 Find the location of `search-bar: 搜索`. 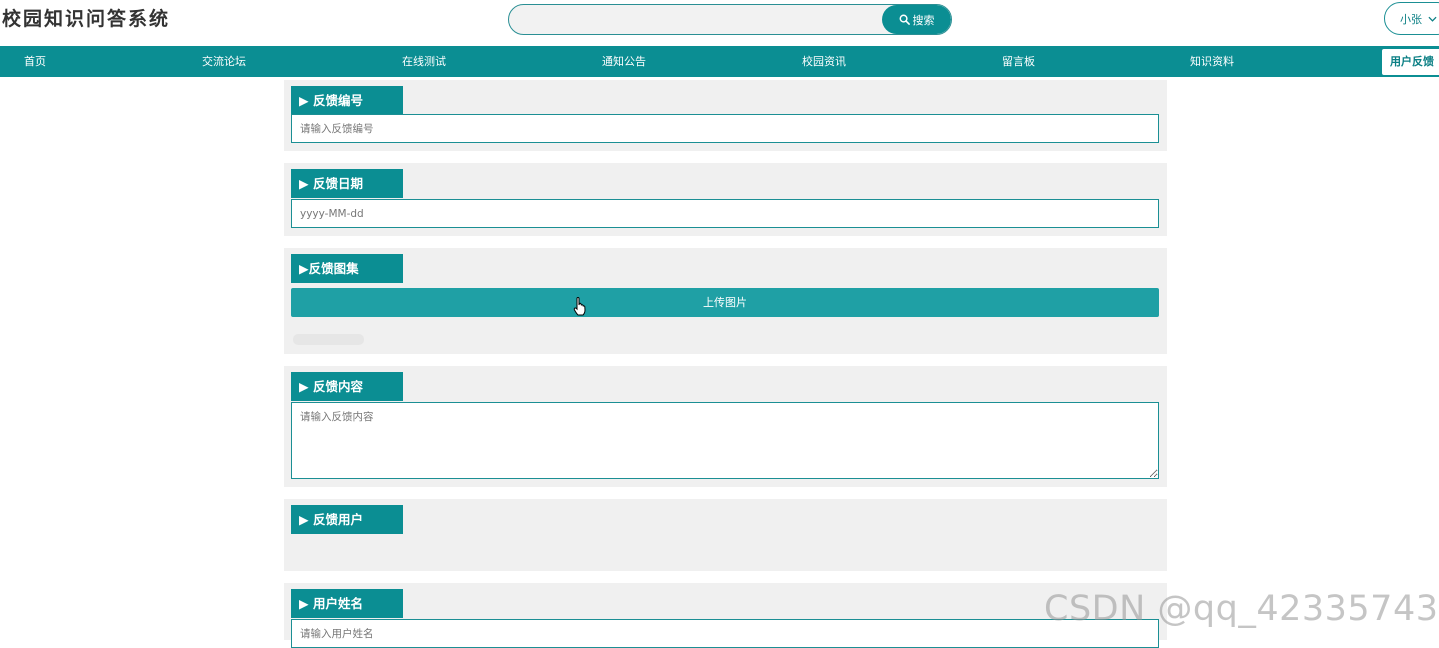

search-bar: 搜索 is located at coordinates (730, 19).